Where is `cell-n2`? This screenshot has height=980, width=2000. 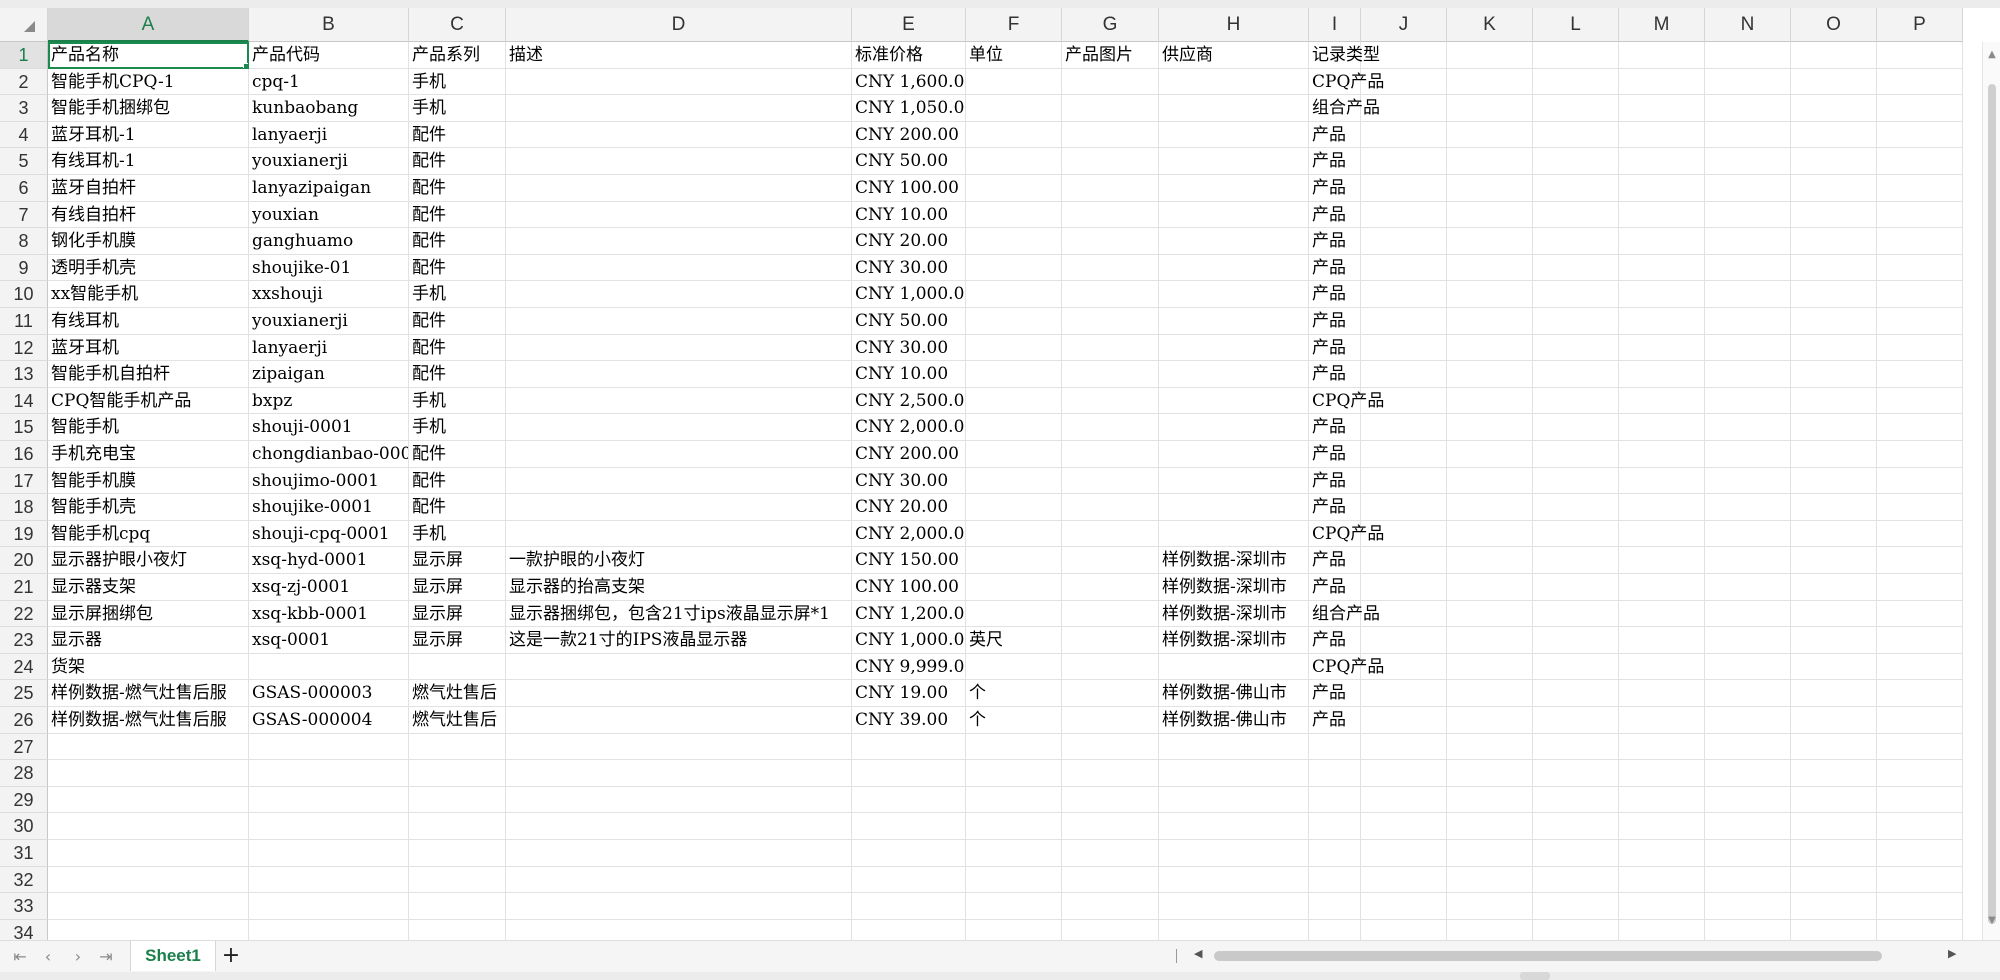 cell-n2 is located at coordinates (1748, 82).